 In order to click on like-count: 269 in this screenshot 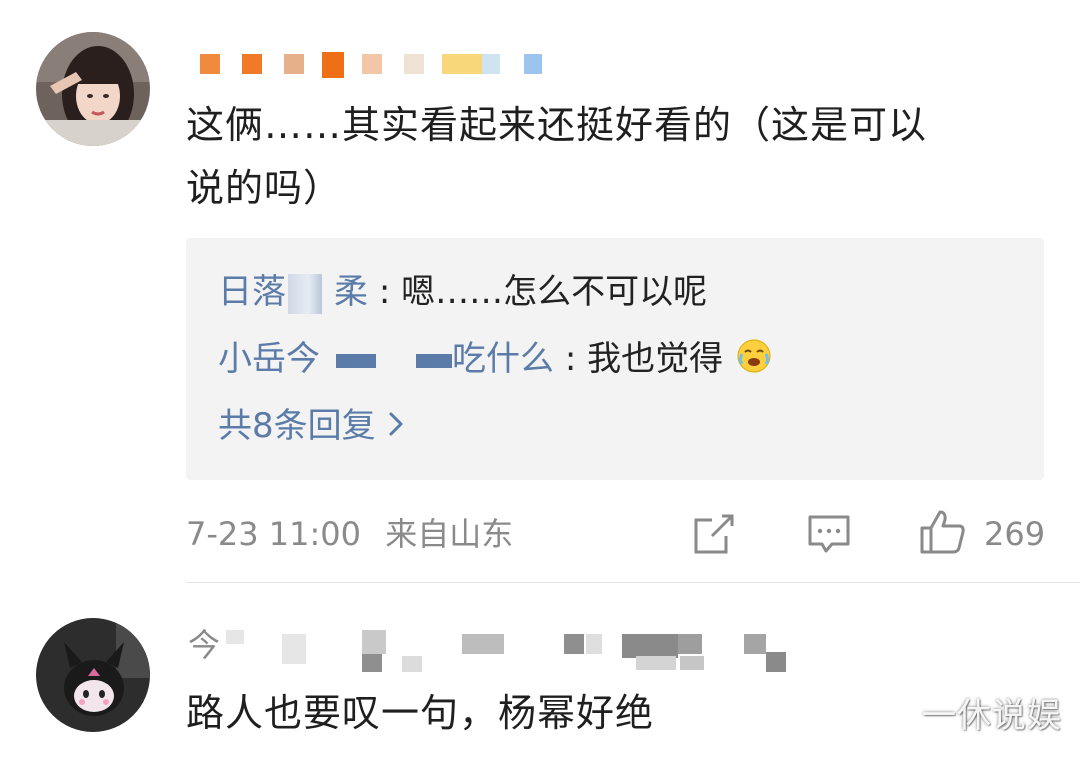, I will do `click(1015, 534)`.